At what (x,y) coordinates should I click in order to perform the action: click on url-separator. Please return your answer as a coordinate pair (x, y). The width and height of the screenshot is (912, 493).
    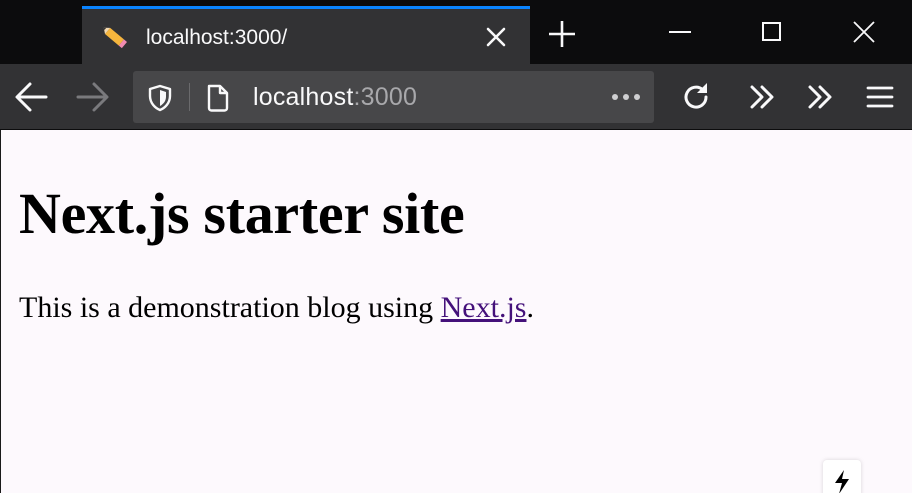
    Looking at the image, I should click on (189, 97).